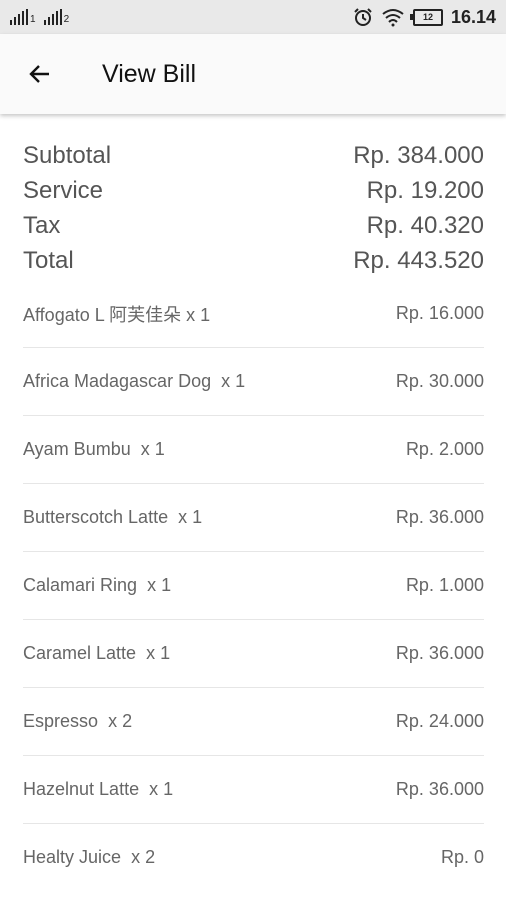 This screenshot has height=900, width=506. What do you see at coordinates (253, 654) in the screenshot?
I see `list-item: Caramel Latte x 1 Rp. 36.000` at bounding box center [253, 654].